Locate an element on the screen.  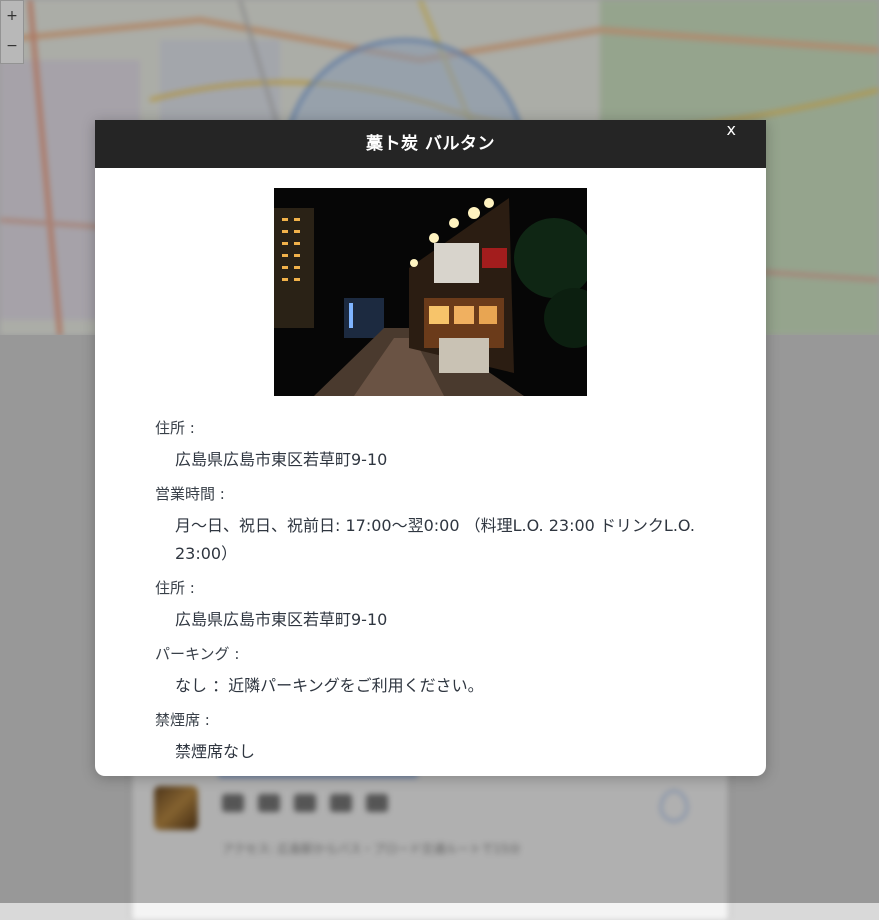
parking-value: なし ：近隣パーキングをご利用ください。 is located at coordinates (329, 685).